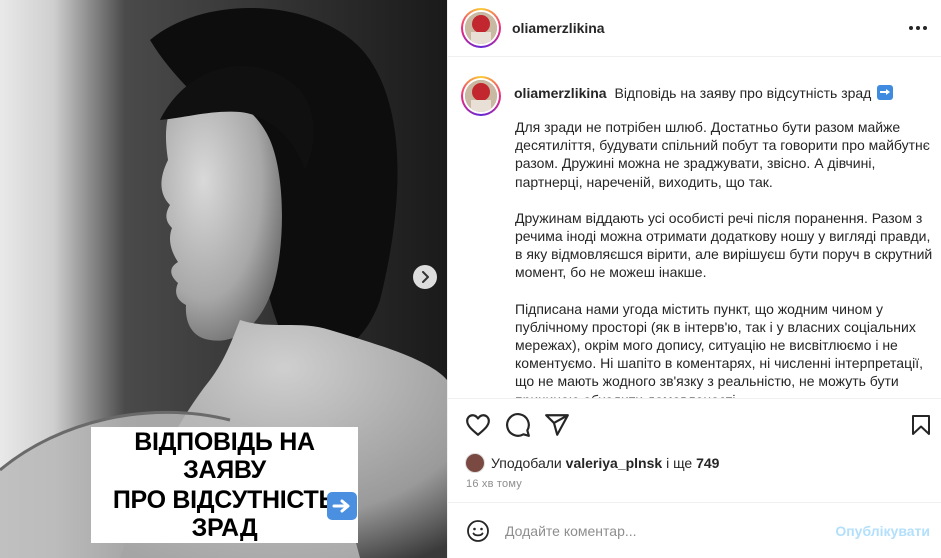 The height and width of the screenshot is (558, 941). I want to click on send-icon, so click(557, 425).